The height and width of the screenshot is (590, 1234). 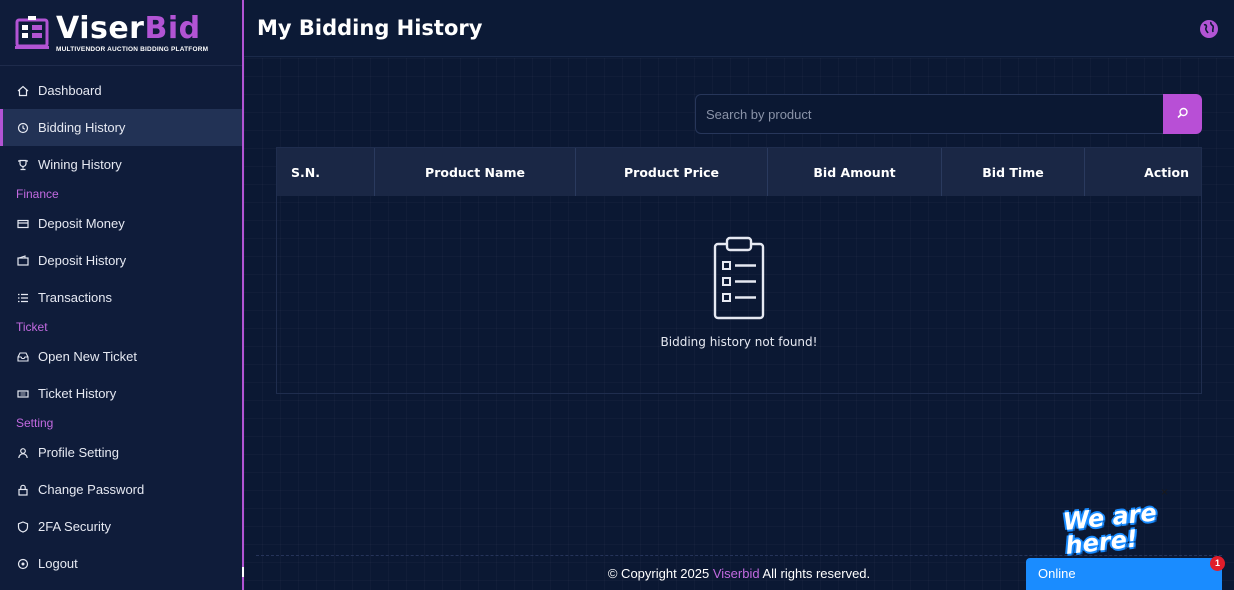 What do you see at coordinates (81, 223) in the screenshot?
I see `sidebar-item-label: Deposit Money` at bounding box center [81, 223].